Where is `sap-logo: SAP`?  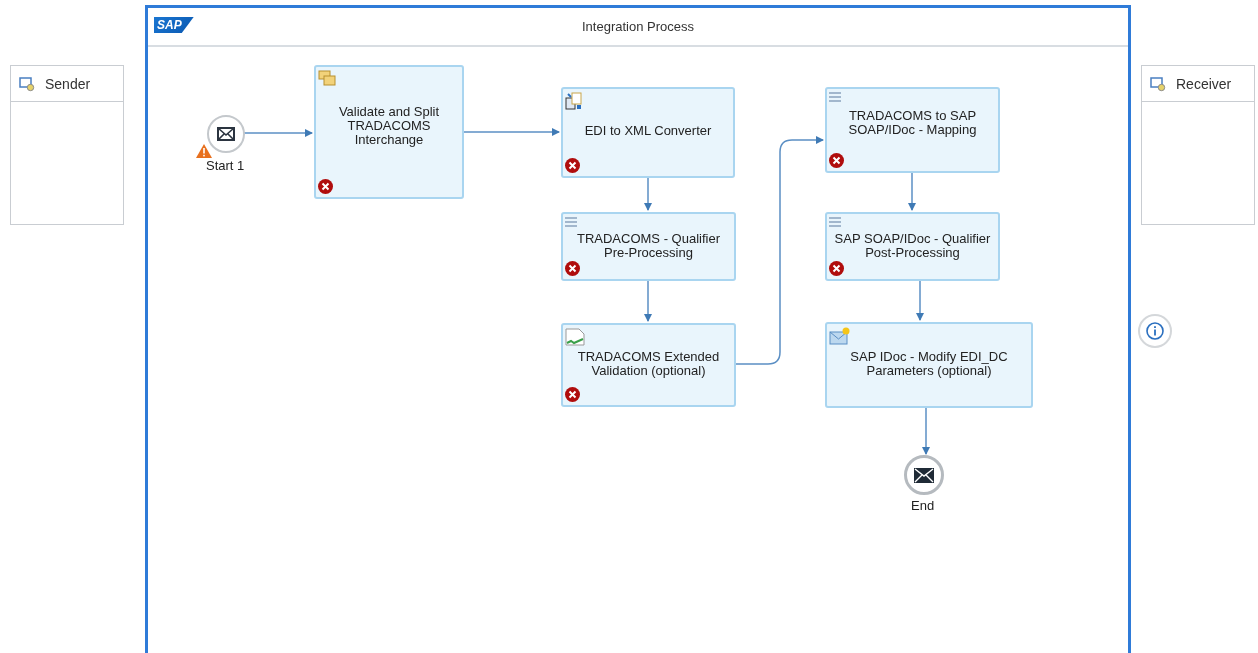
sap-logo: SAP is located at coordinates (174, 25).